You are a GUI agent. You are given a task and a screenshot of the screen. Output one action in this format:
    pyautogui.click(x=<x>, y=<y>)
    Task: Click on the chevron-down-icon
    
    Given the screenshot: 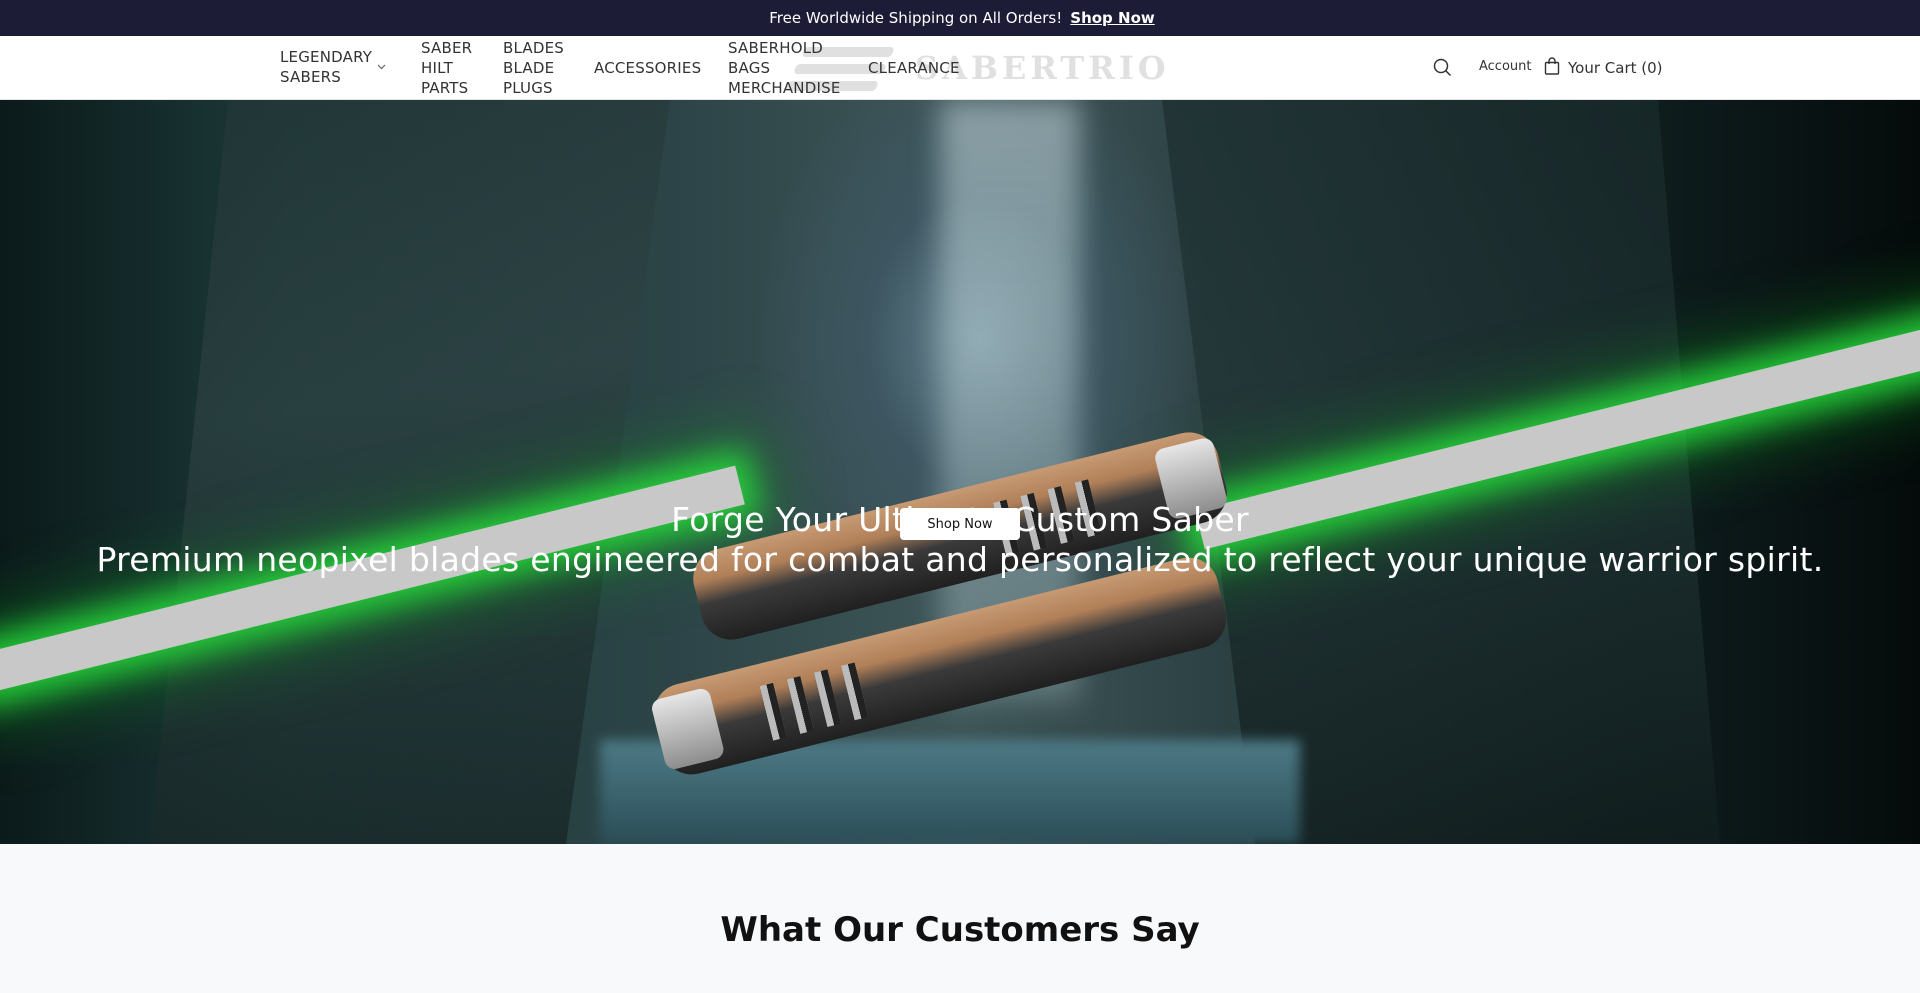 What is the action you would take?
    pyautogui.click(x=381, y=67)
    